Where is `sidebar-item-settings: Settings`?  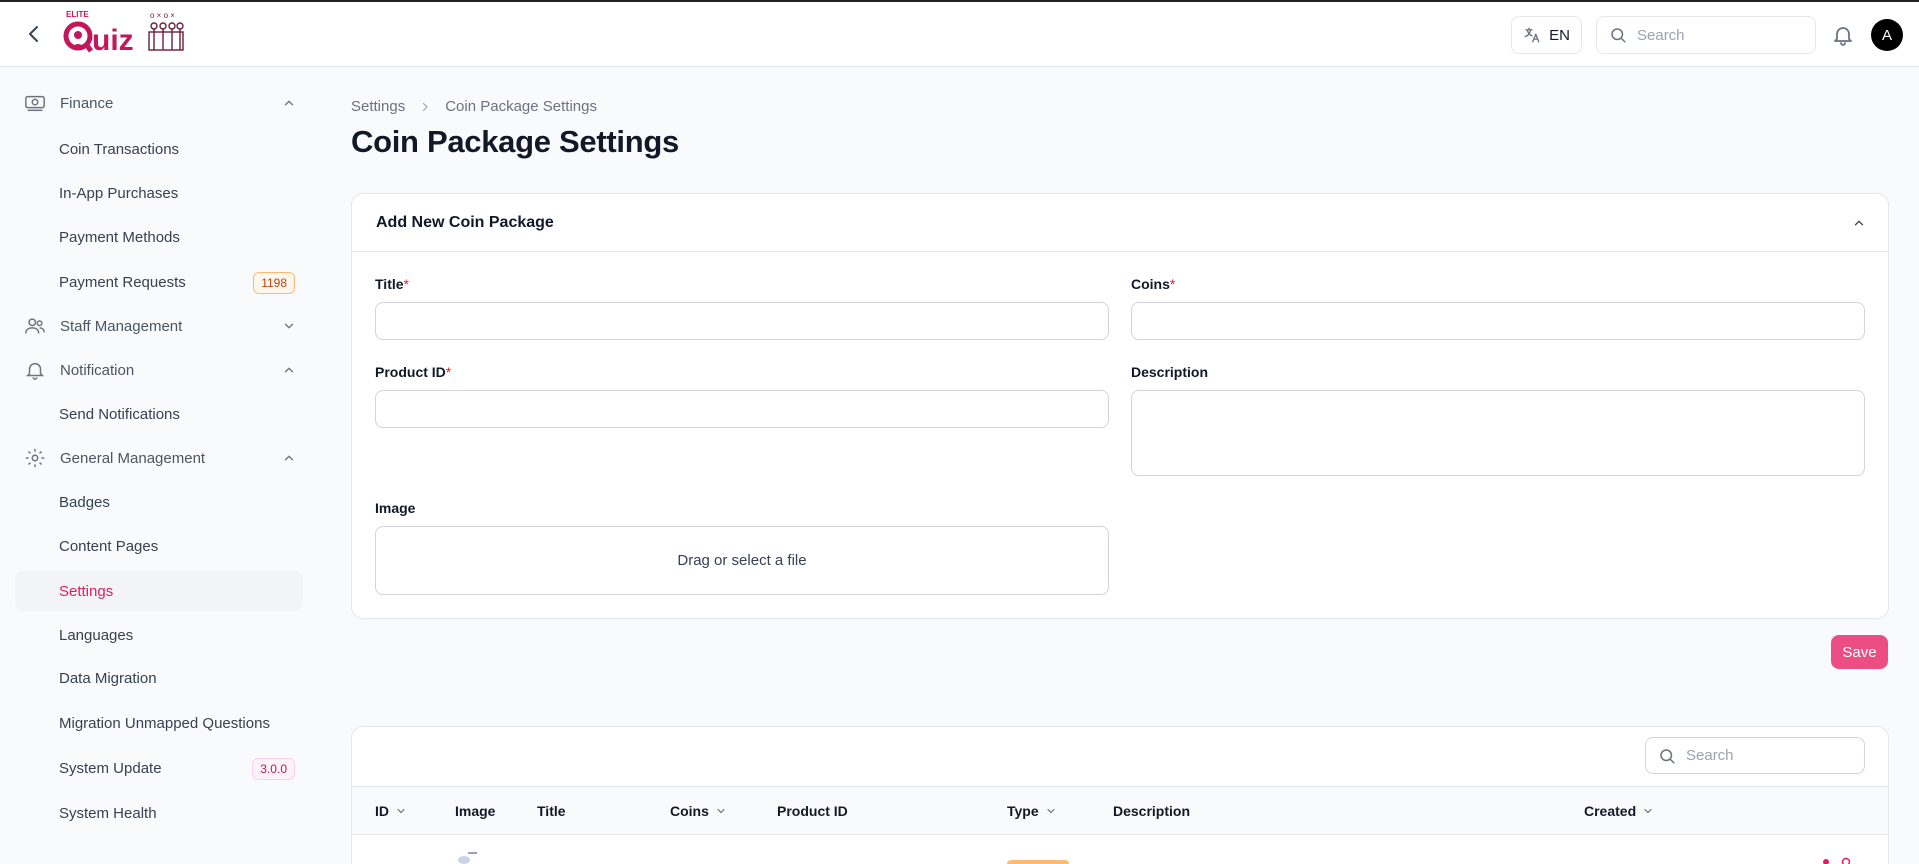 sidebar-item-settings: Settings is located at coordinates (159, 591).